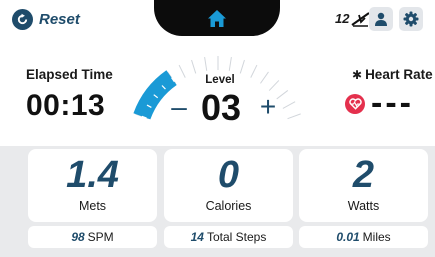  I want to click on reset-icon, so click(22, 19).